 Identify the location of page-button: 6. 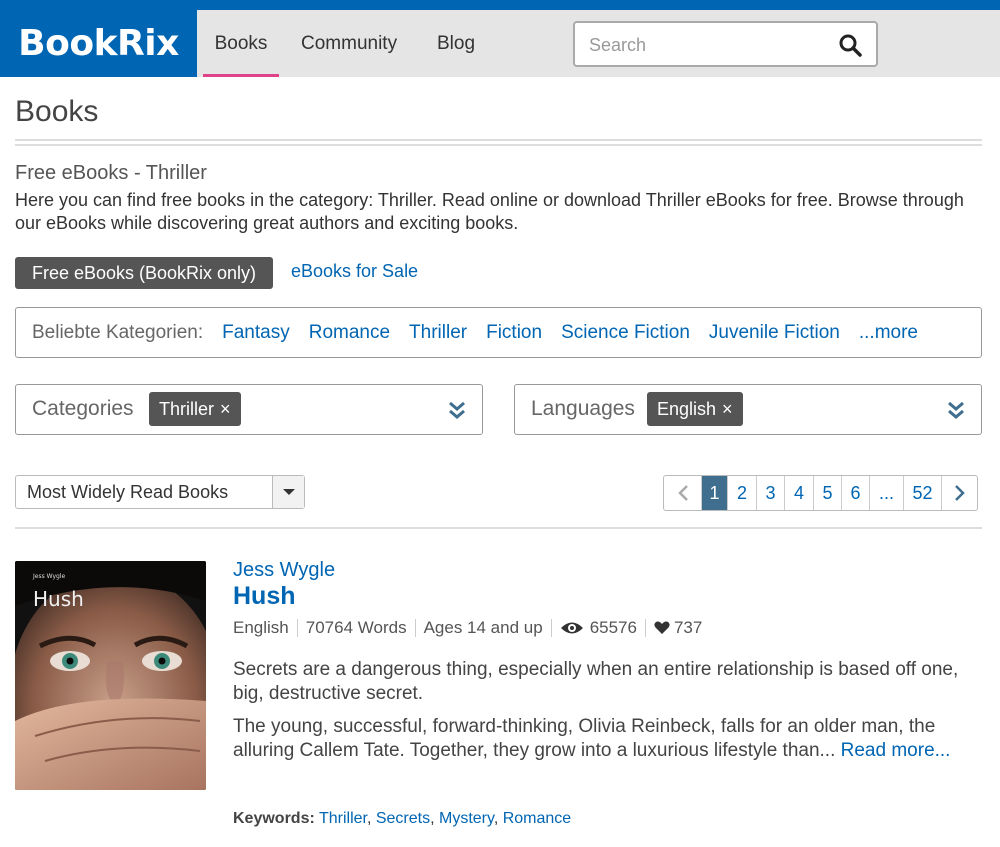
(855, 493).